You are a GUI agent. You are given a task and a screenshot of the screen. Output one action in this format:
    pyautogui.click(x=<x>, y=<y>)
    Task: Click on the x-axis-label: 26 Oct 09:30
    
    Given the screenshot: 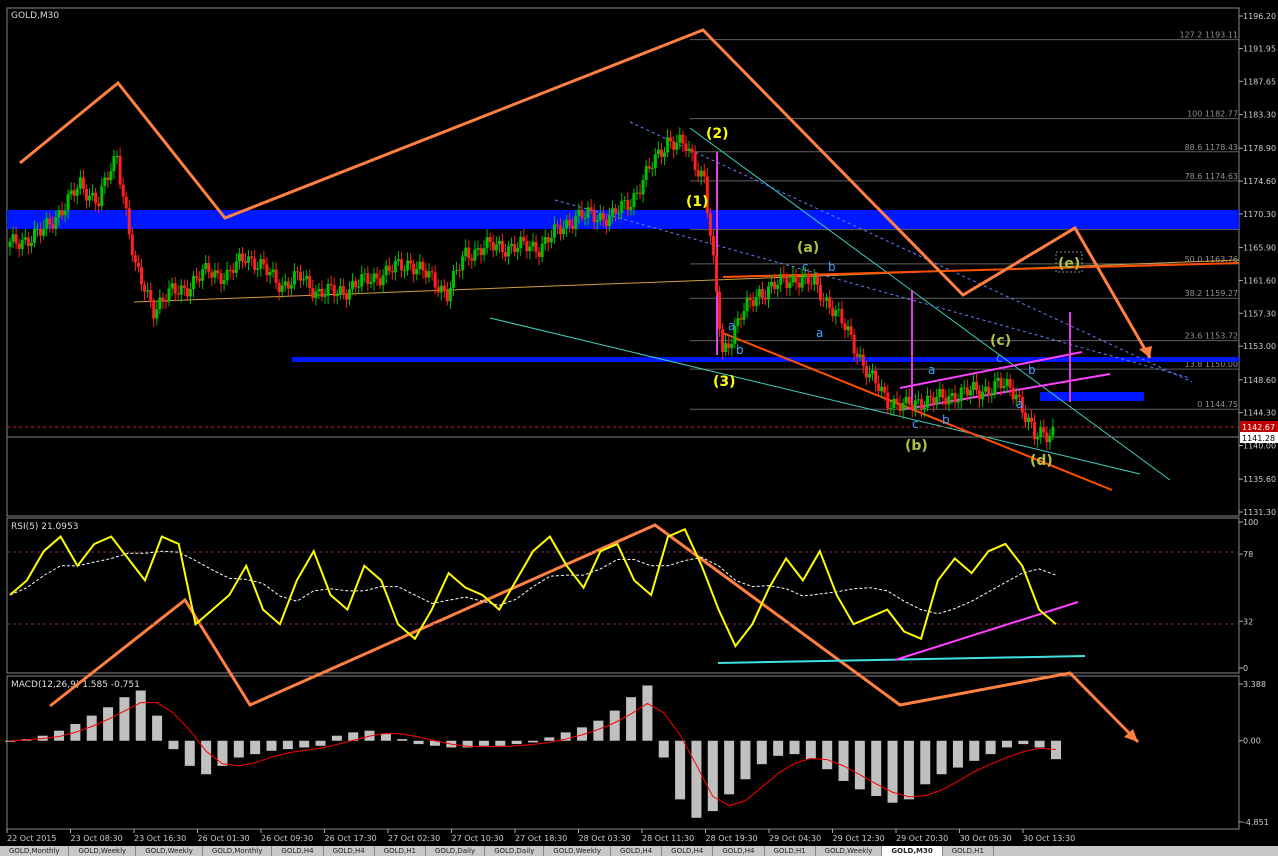 What is the action you would take?
    pyautogui.click(x=287, y=838)
    